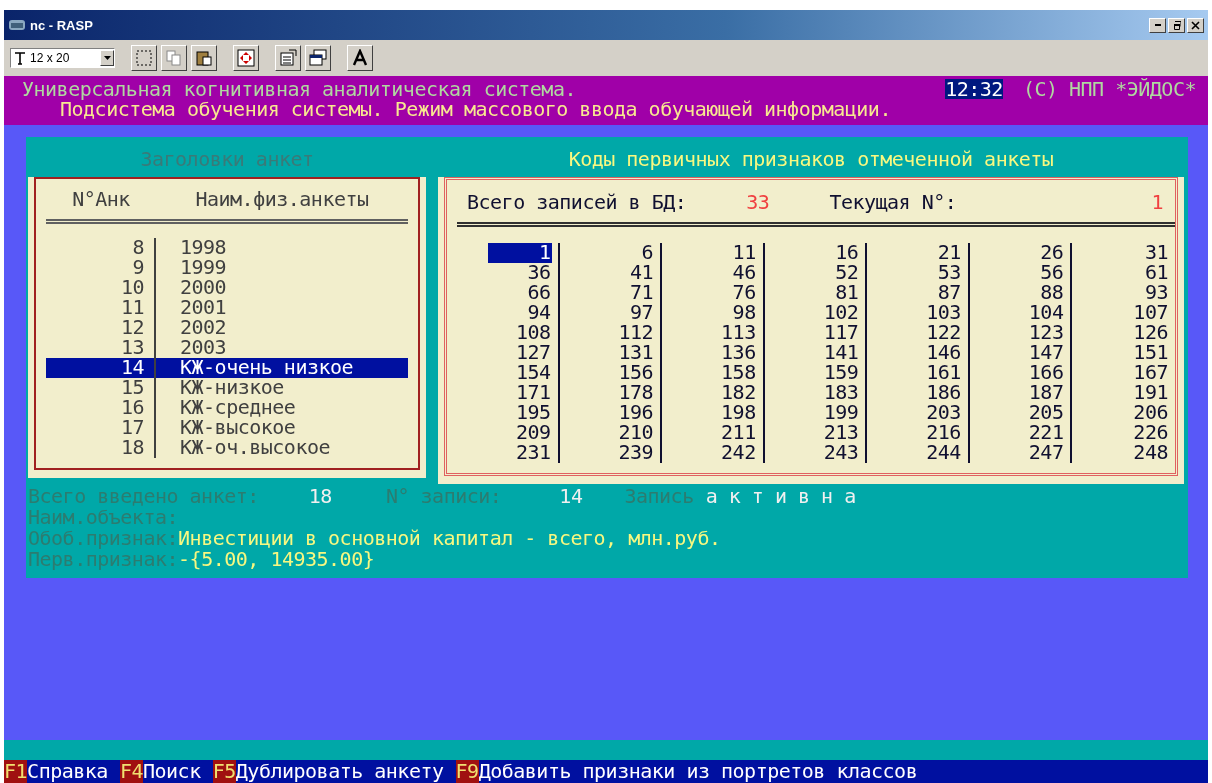  What do you see at coordinates (320, 496) in the screenshot?
I see `field-value: 18` at bounding box center [320, 496].